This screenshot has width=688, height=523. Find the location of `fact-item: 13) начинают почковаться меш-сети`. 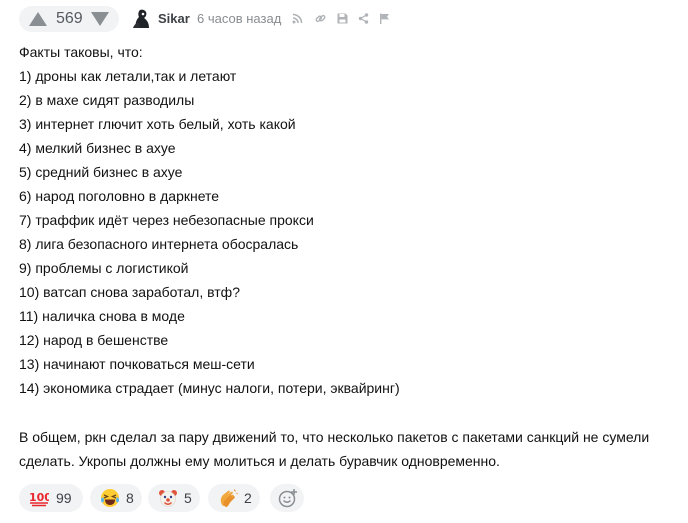

fact-item: 13) начинают почковаться меш-сети is located at coordinates (137, 364).